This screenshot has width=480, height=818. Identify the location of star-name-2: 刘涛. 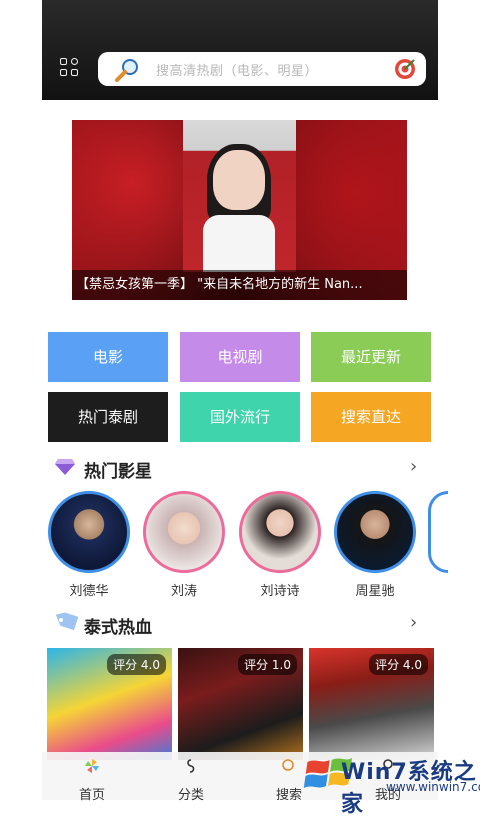
(183, 591).